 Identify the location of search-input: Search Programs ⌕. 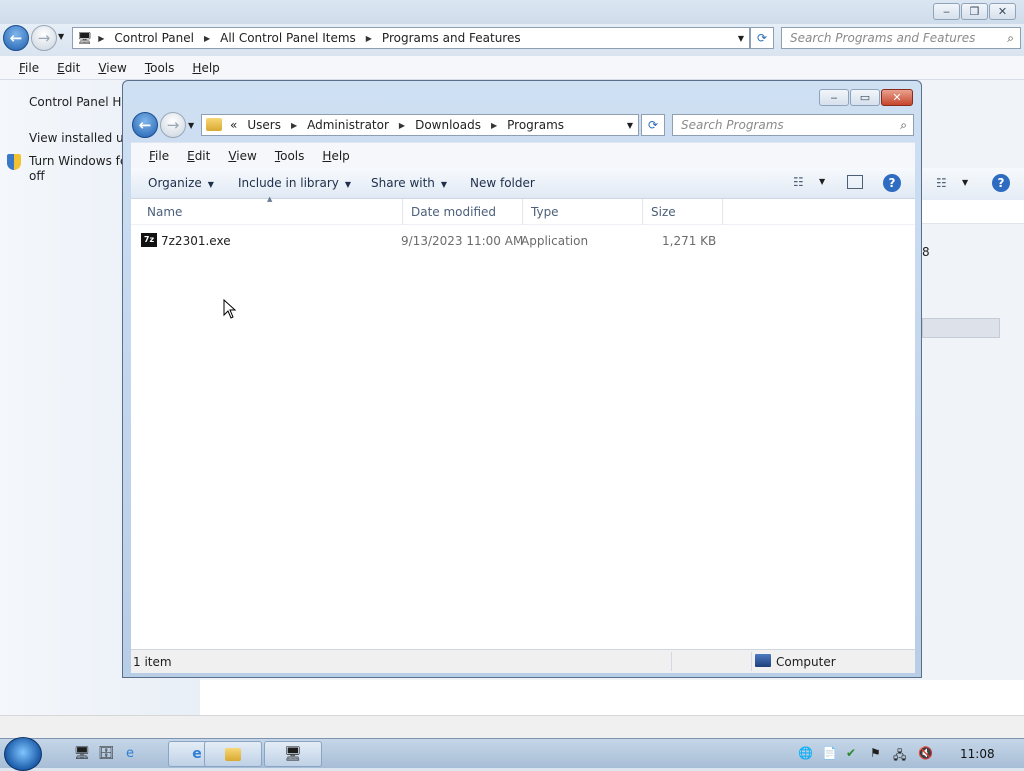
(793, 125).